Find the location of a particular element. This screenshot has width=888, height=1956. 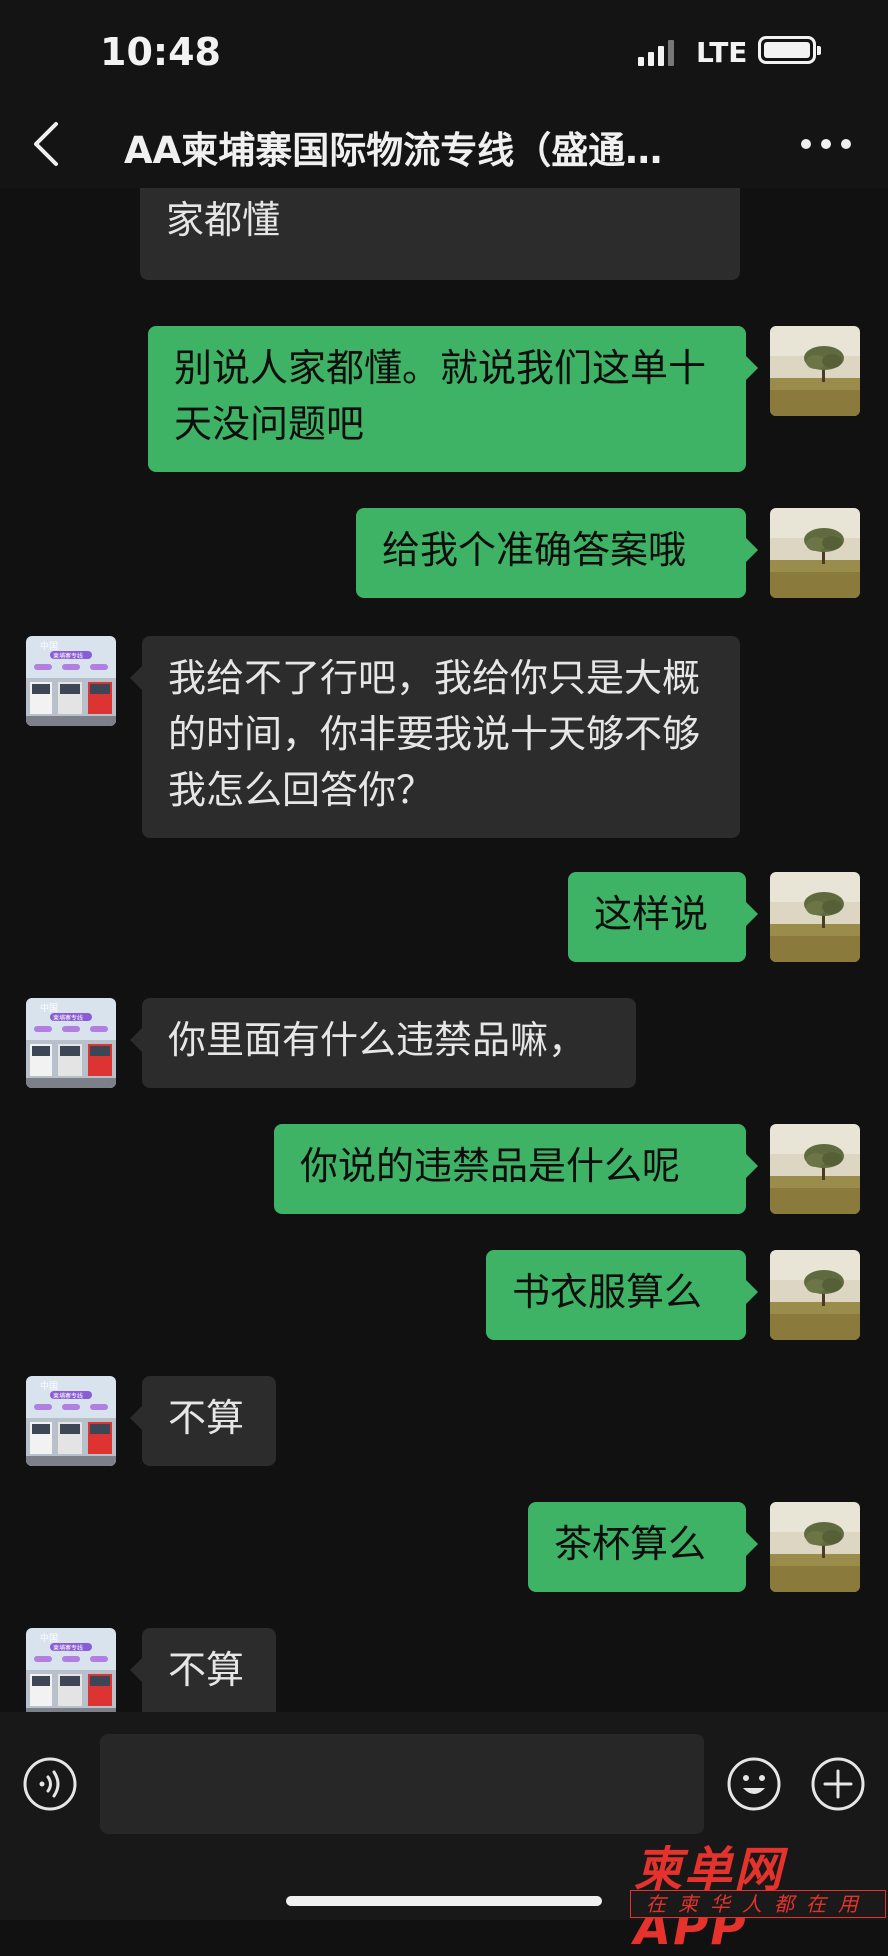

message-text: 别说人家都懂。就说我们这单十天没问题吧 is located at coordinates (440, 396).